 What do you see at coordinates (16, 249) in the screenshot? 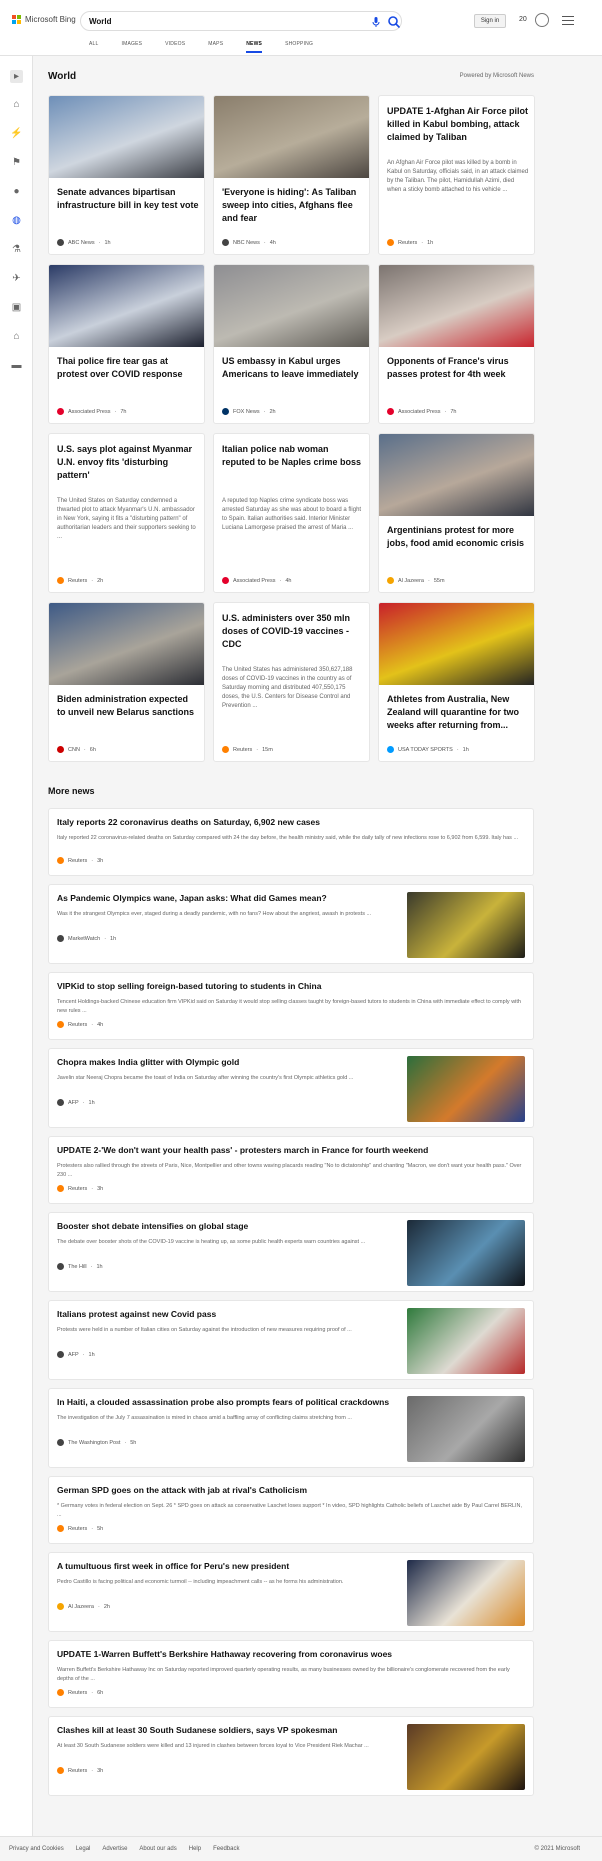
I see `science-icon: ⚗` at bounding box center [16, 249].